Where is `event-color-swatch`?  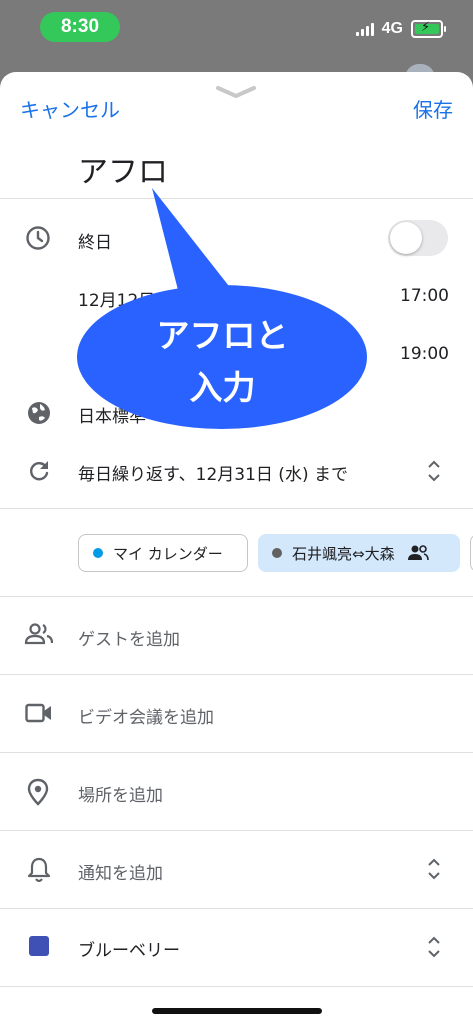 event-color-swatch is located at coordinates (39, 946).